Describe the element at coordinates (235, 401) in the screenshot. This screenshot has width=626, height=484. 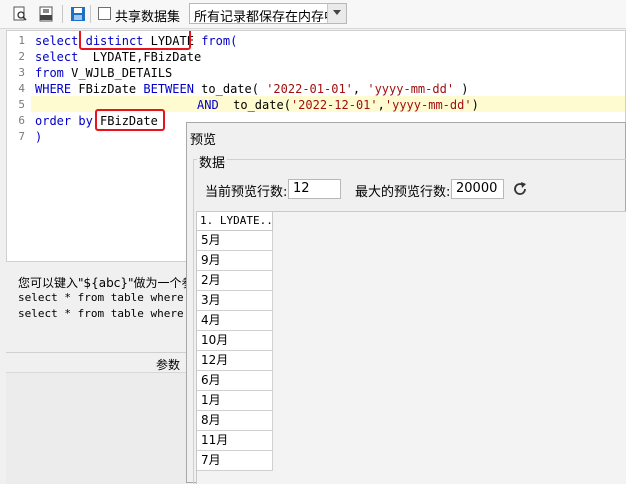
I see `grid-cell: 1月` at that location.